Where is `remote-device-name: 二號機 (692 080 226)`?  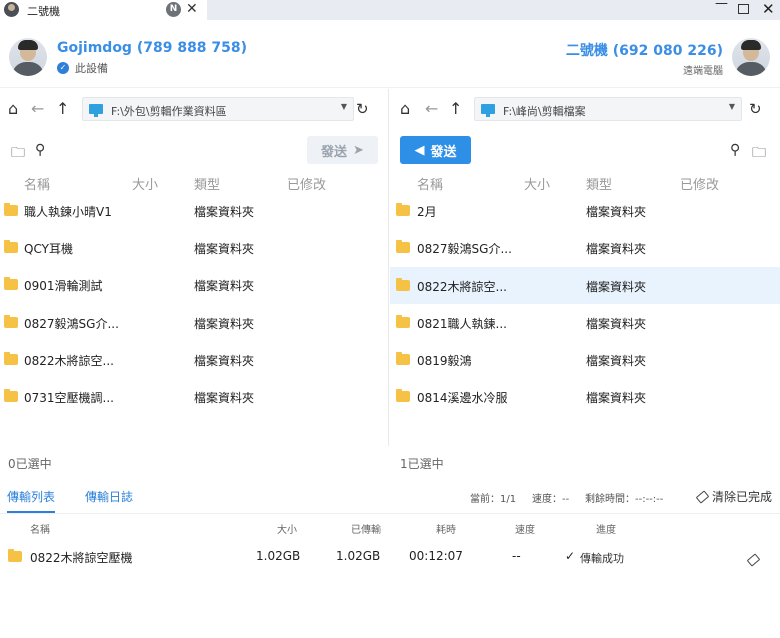 remote-device-name: 二號機 (692 080 226) is located at coordinates (644, 51).